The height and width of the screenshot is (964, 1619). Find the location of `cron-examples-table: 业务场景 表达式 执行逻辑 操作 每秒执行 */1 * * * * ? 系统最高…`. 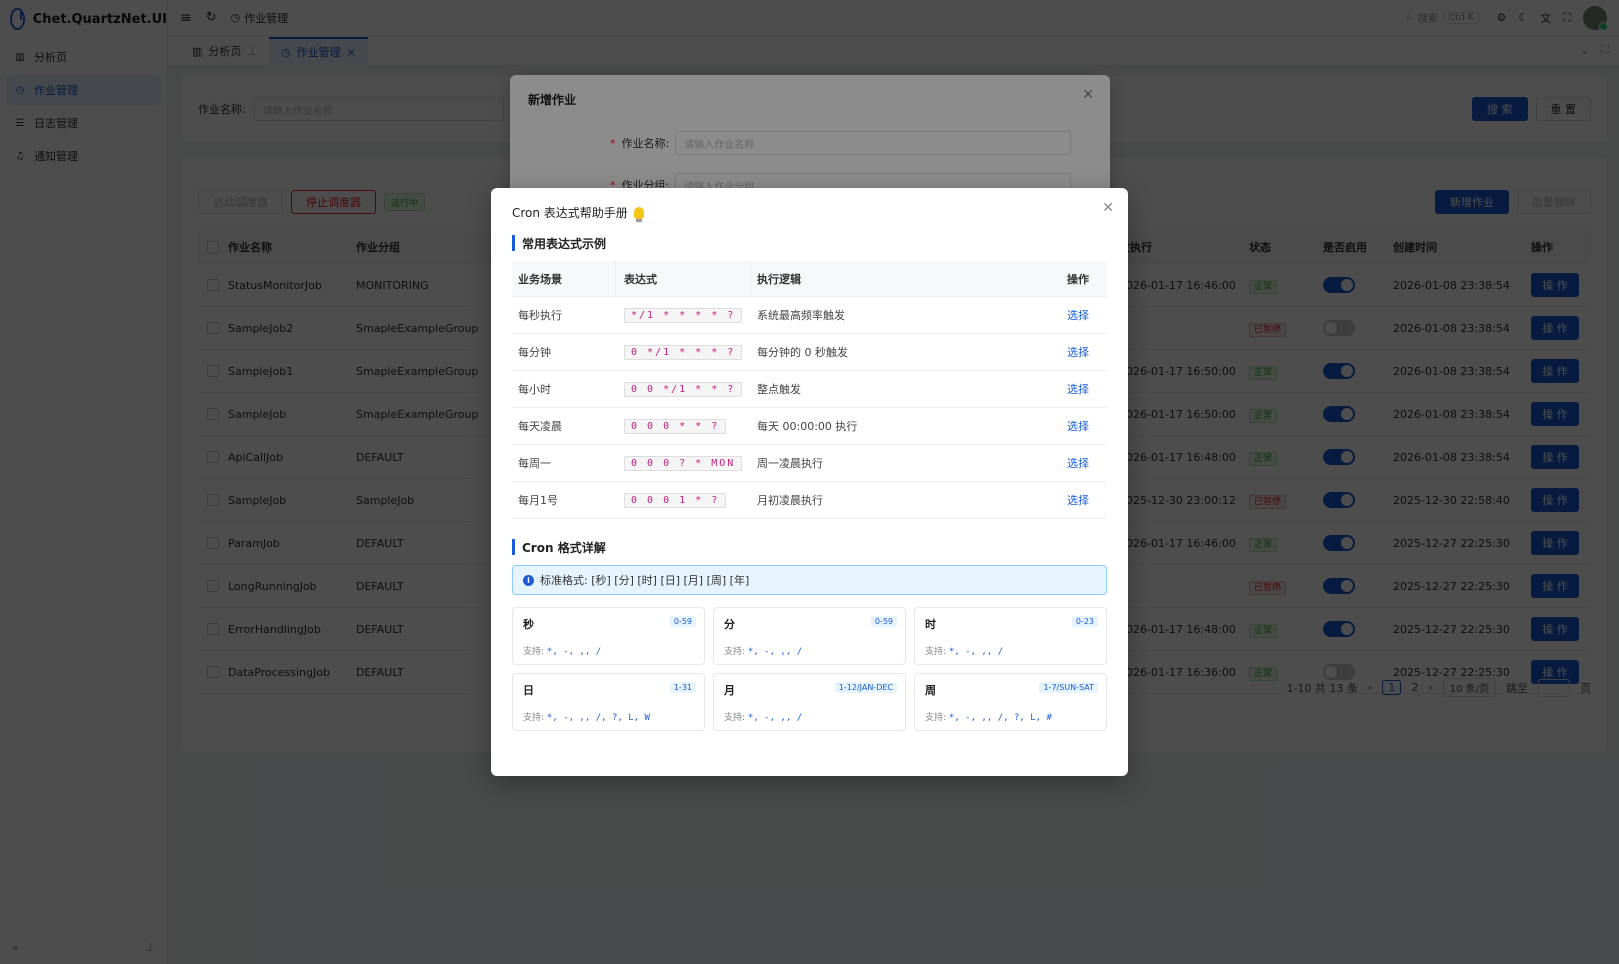

cron-examples-table: 业务场景 表达式 执行逻辑 操作 每秒执行 */1 * * * * ? 系统最高… is located at coordinates (809, 390).